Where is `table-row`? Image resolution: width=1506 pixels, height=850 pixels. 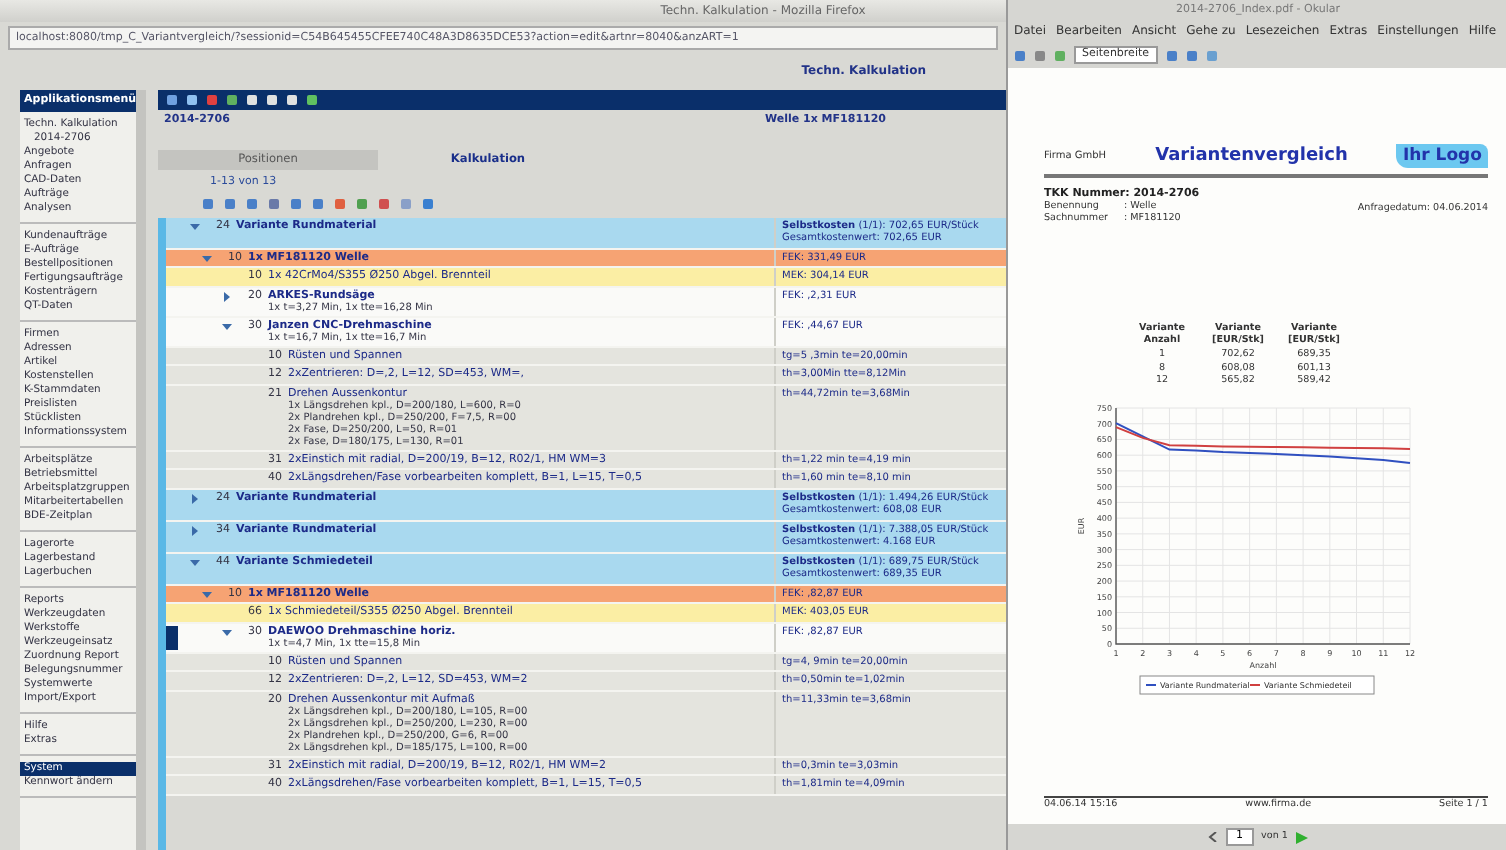
table-row is located at coordinates (586, 724).